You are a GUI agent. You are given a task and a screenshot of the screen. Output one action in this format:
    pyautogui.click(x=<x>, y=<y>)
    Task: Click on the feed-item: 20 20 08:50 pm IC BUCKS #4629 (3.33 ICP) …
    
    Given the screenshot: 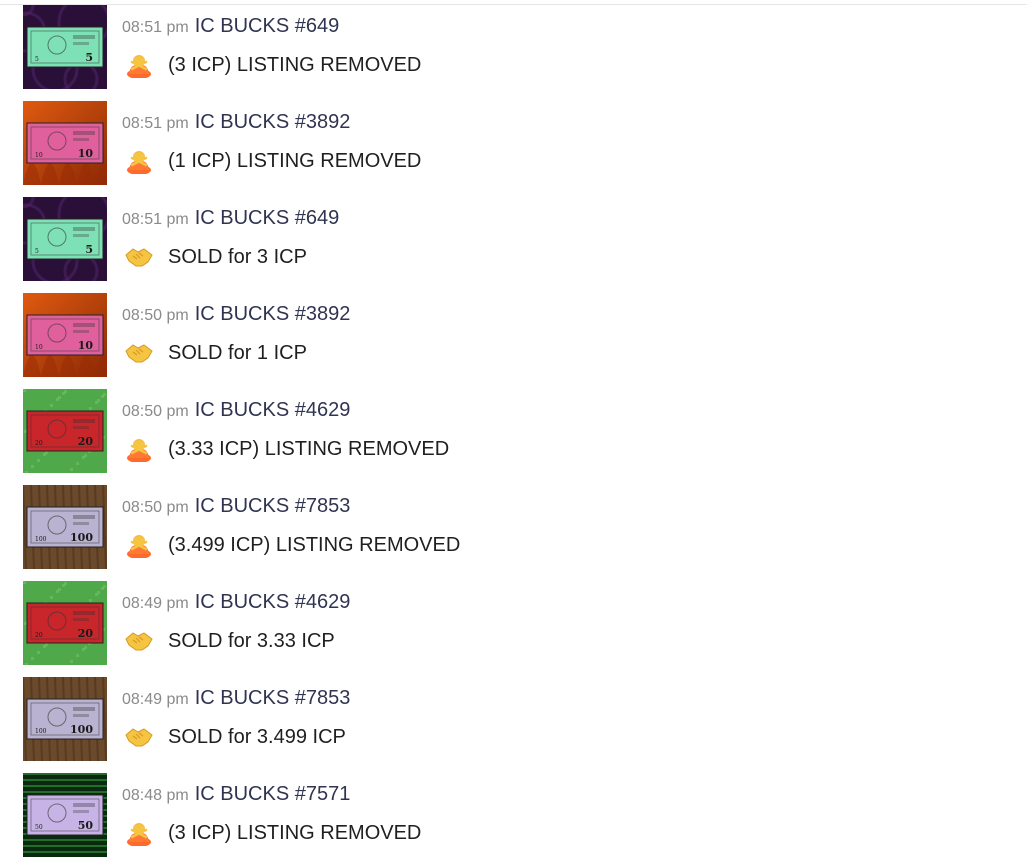 What is the action you would take?
    pyautogui.click(x=513, y=431)
    